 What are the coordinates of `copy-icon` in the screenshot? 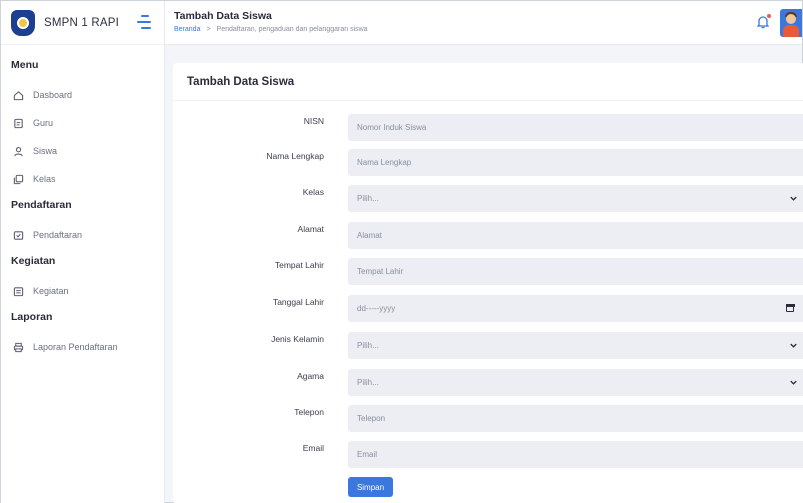 It's located at (18, 179).